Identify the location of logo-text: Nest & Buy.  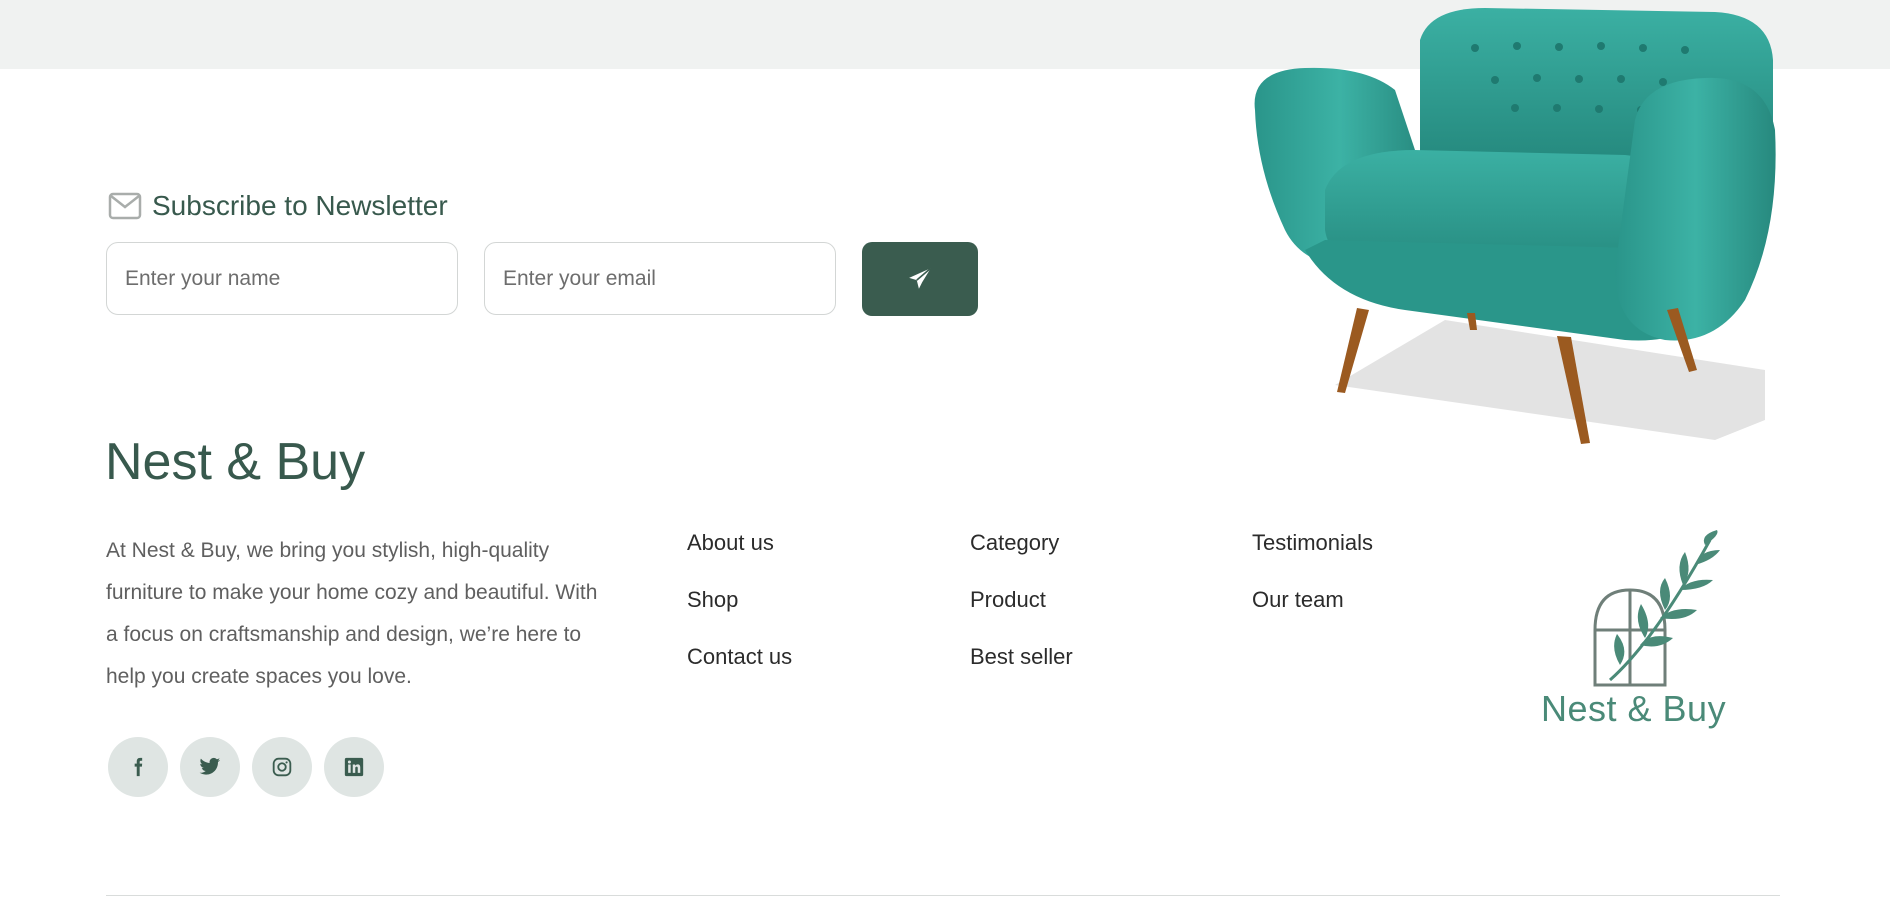
(1634, 708).